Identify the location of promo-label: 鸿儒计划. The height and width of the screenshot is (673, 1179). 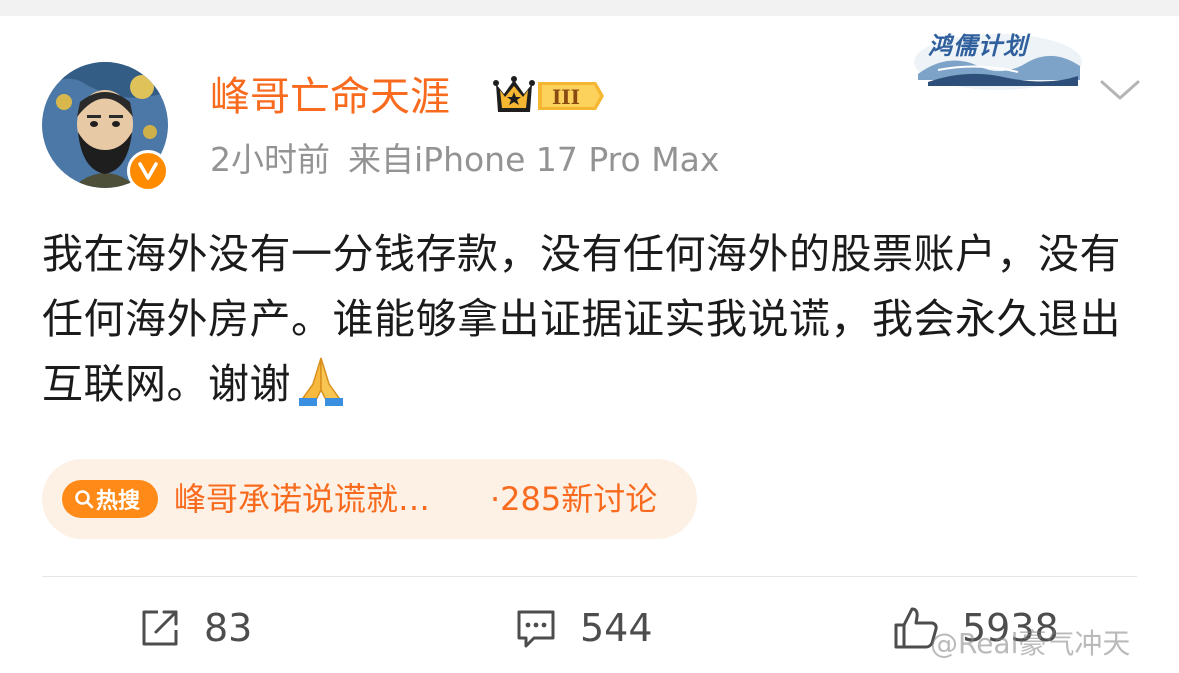
(978, 46).